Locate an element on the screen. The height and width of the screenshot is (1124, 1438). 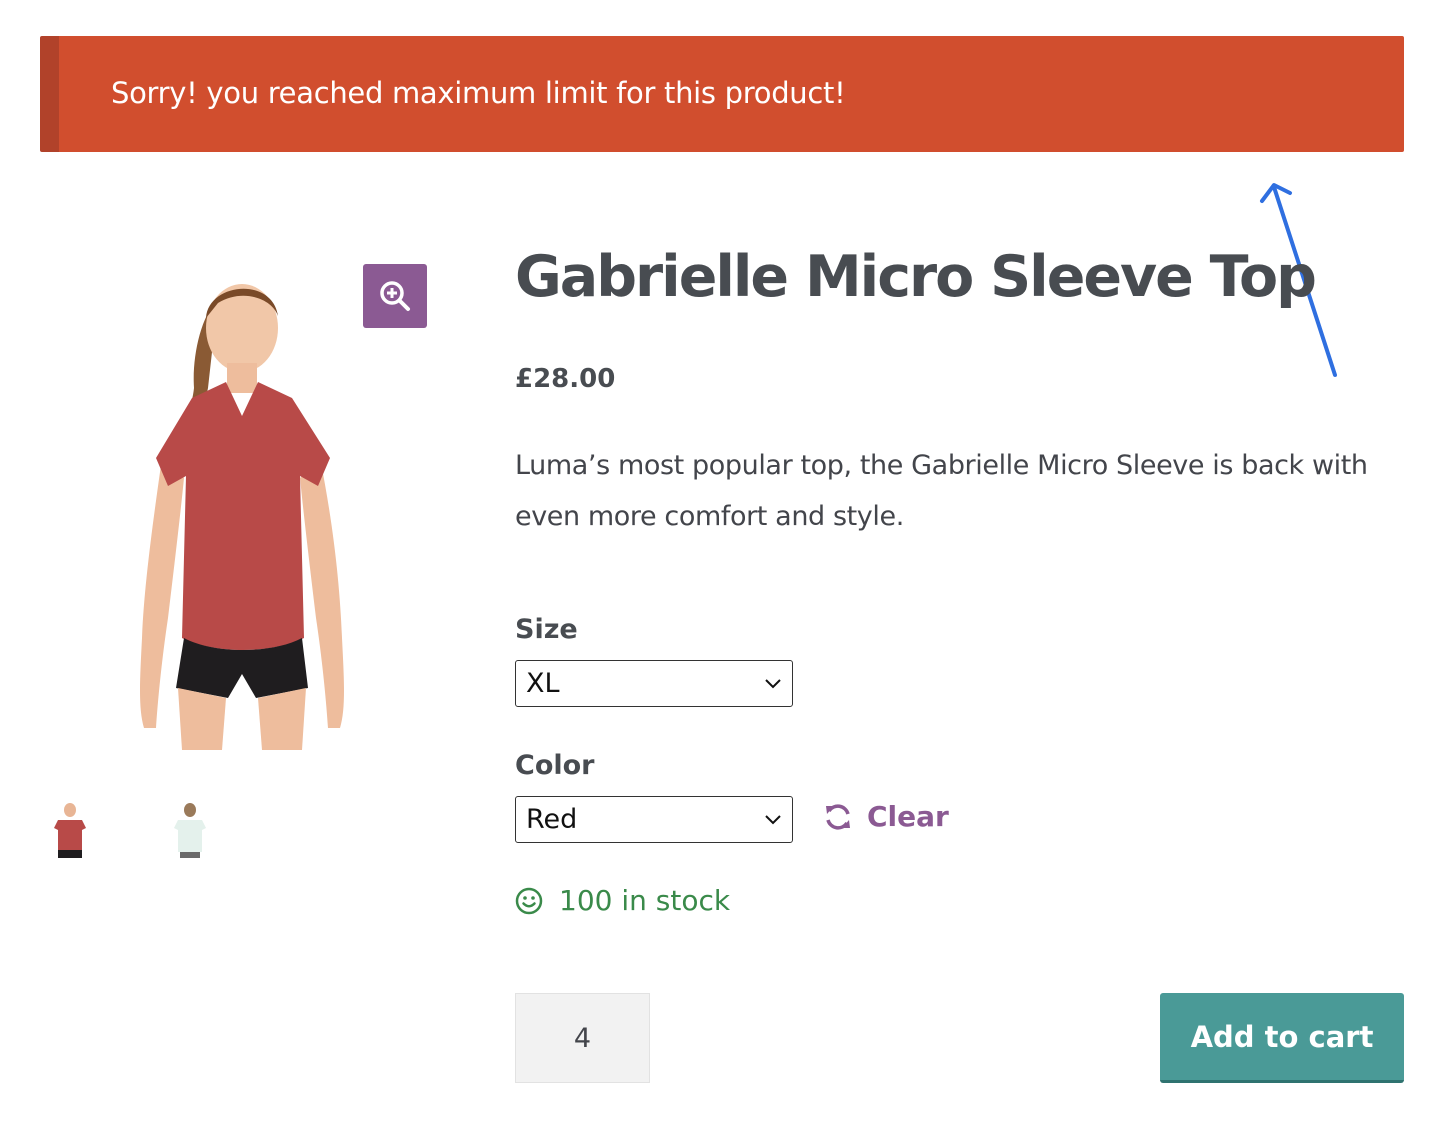
stock-status: 100 in stock is located at coordinates (622, 900).